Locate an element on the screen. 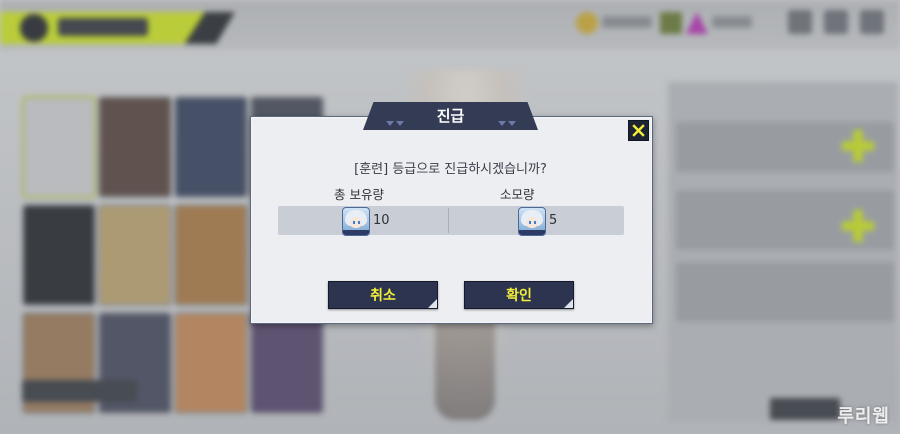 This screenshot has height=434, width=900. cancel-button: 취소 is located at coordinates (383, 295).